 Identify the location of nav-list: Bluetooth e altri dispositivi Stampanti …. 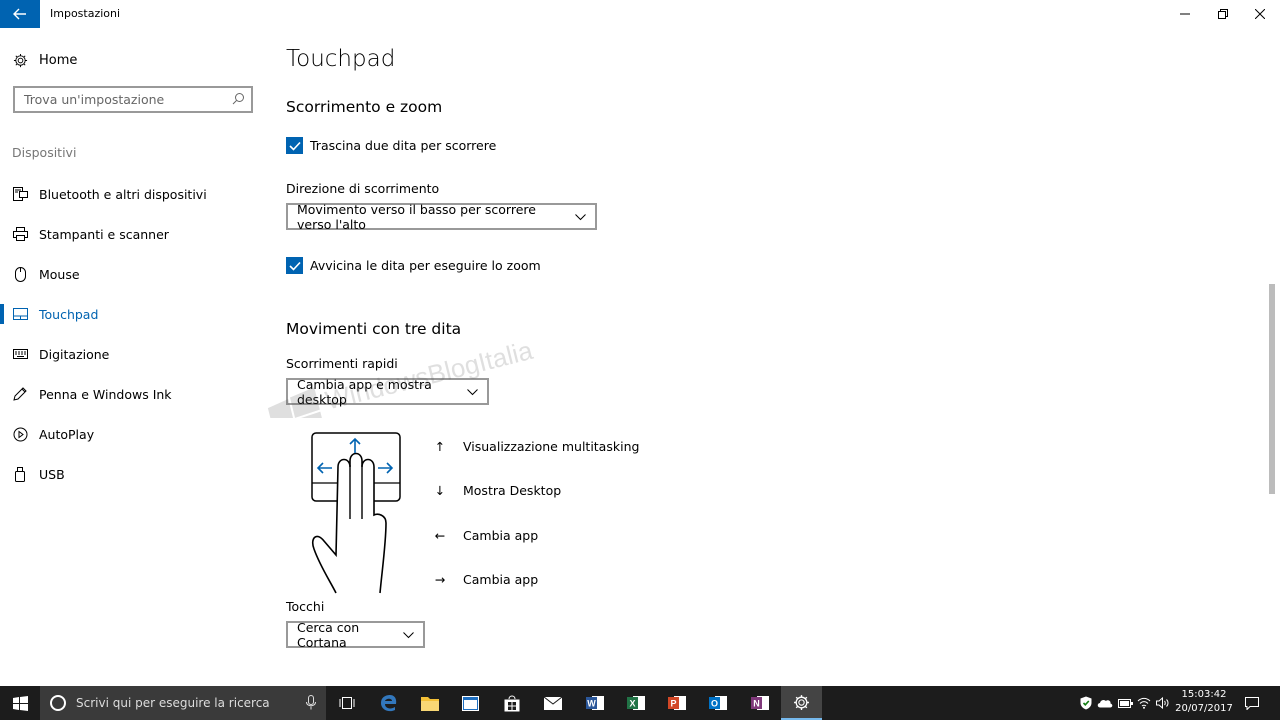
(133, 334).